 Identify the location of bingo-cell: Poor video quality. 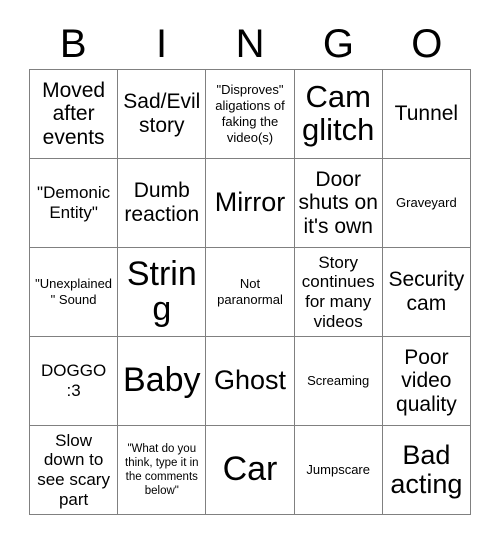
(426, 381).